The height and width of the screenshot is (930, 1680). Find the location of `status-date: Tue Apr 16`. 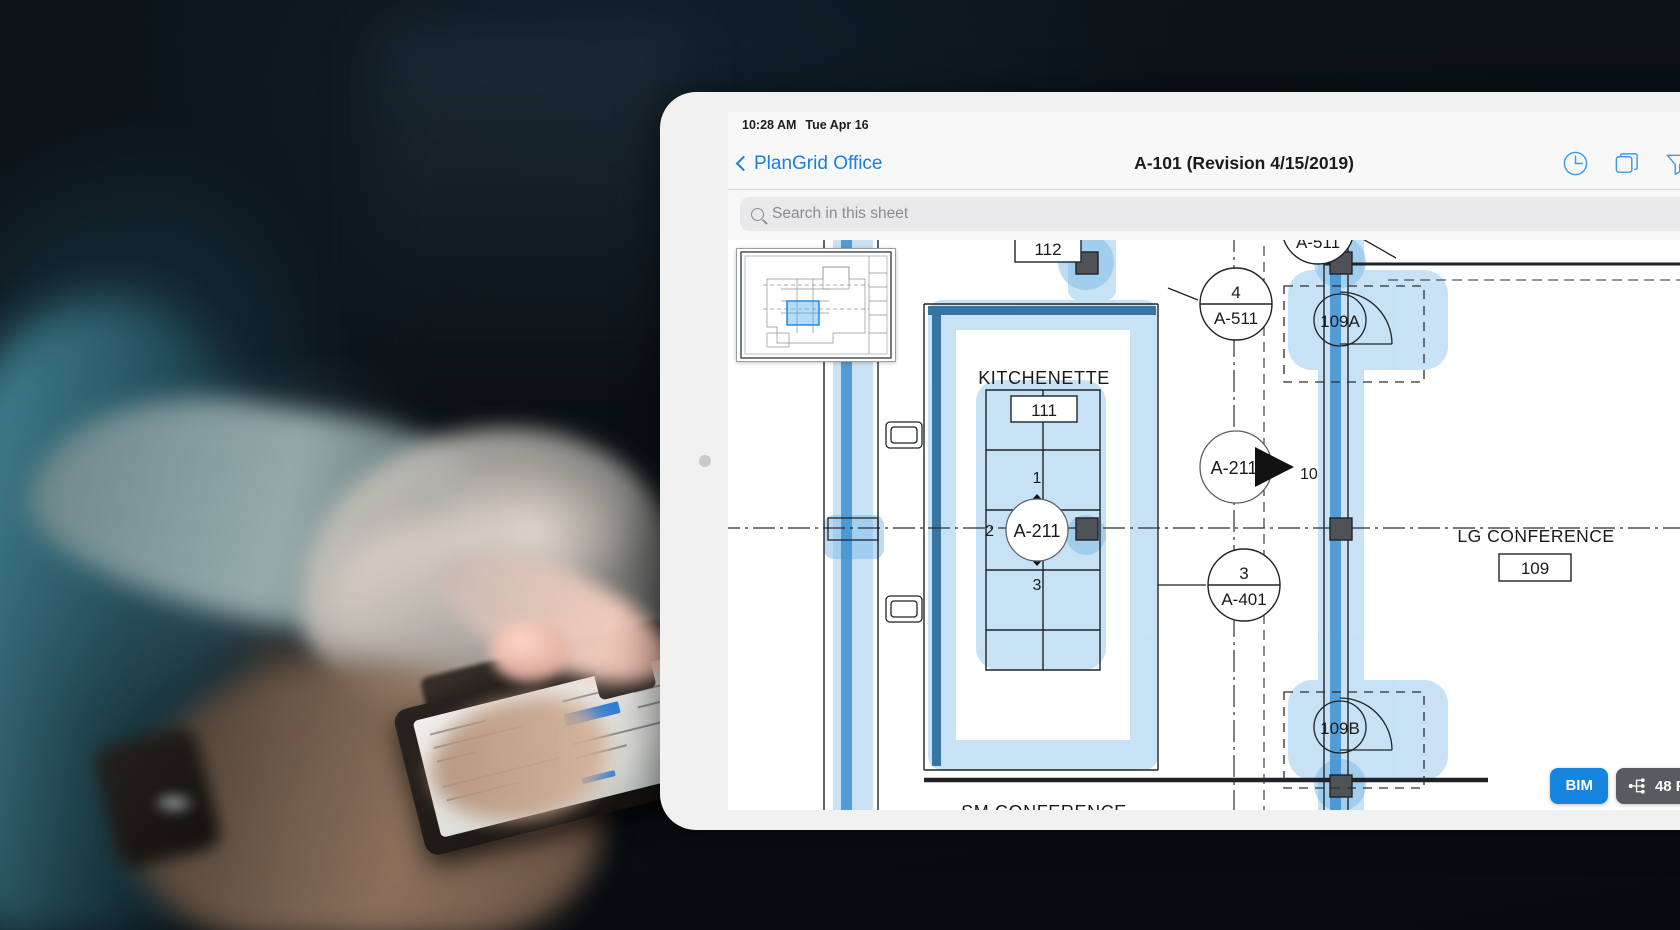

status-date: Tue Apr 16 is located at coordinates (837, 125).